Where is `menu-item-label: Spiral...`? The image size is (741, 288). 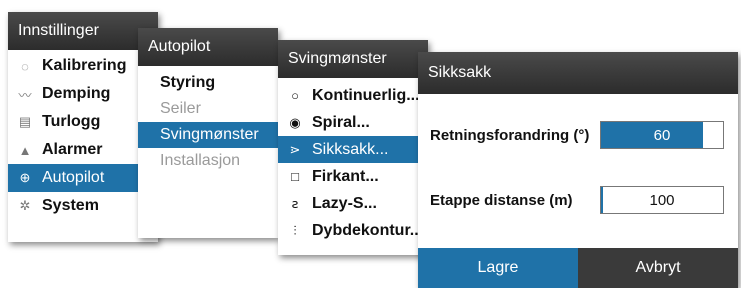 menu-item-label: Spiral... is located at coordinates (341, 122).